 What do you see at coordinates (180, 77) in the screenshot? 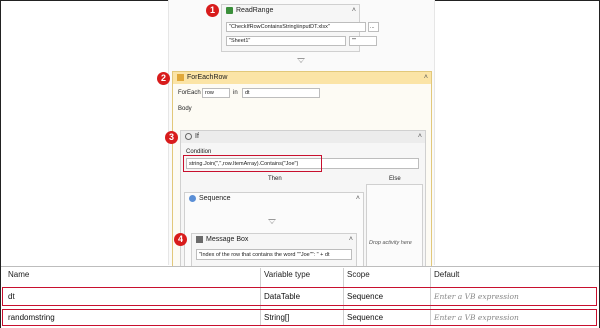
I see `foreach-icon` at bounding box center [180, 77].